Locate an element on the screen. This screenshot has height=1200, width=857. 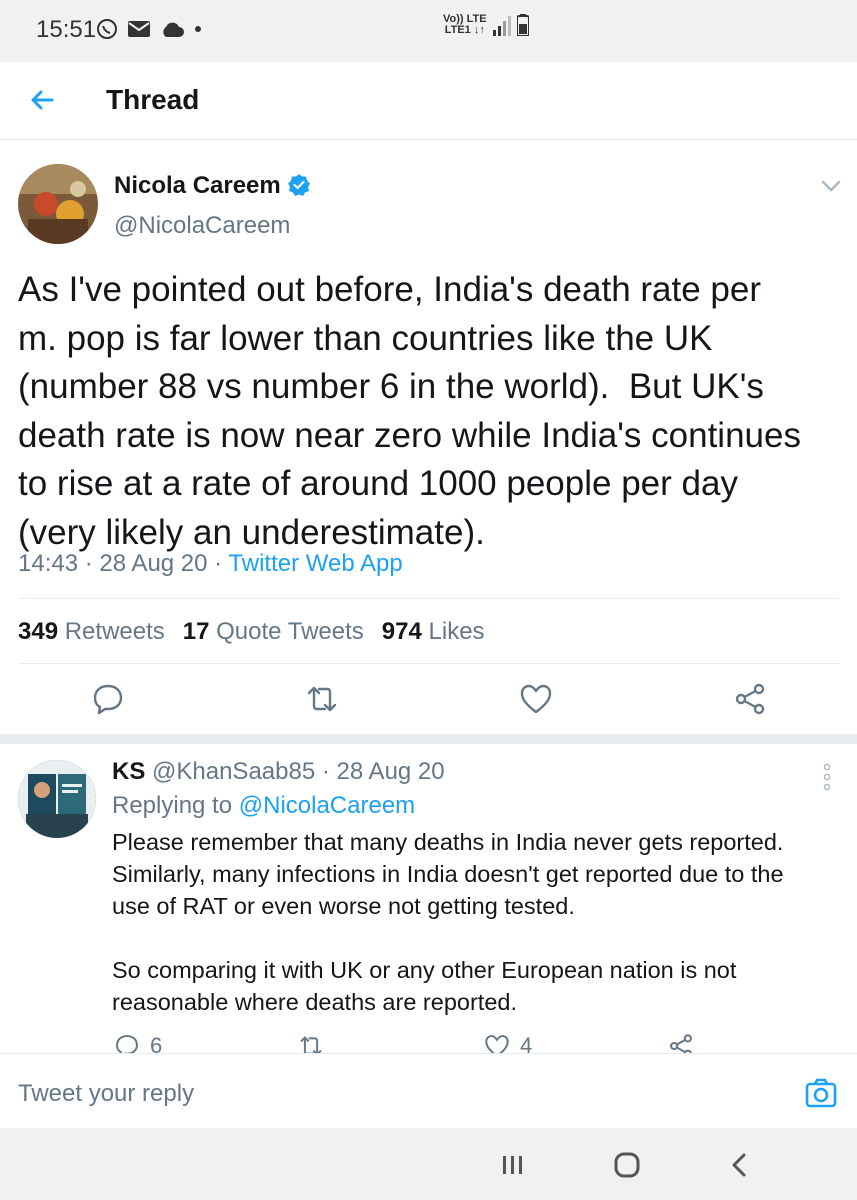
tweet-time: 14:43 is located at coordinates (48, 563).